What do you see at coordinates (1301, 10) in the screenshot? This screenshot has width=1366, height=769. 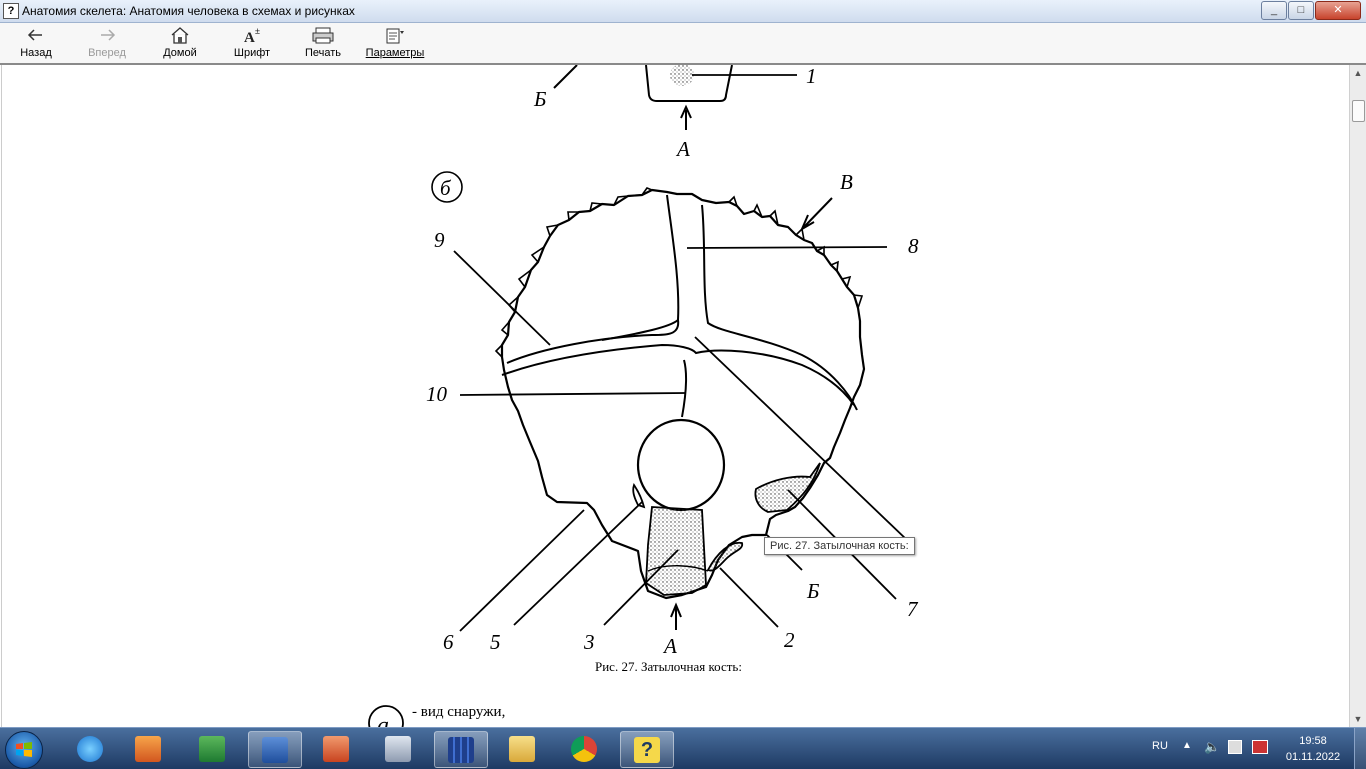 I see `maximize-button: □` at bounding box center [1301, 10].